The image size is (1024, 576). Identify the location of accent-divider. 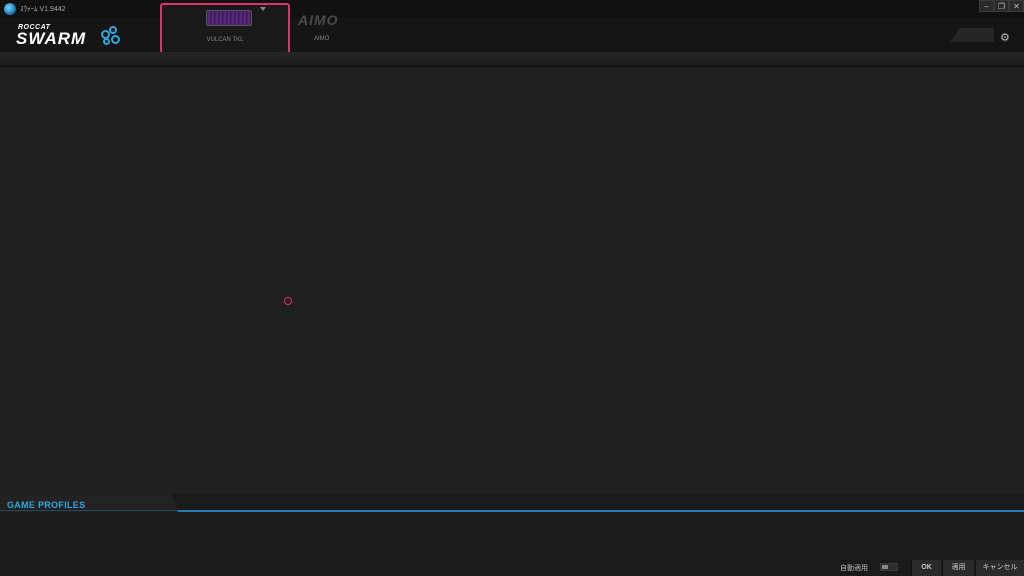
(601, 511).